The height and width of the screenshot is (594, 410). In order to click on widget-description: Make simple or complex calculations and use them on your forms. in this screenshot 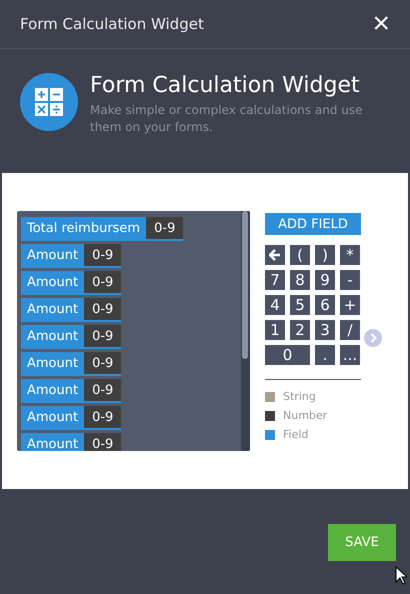, I will do `click(227, 119)`.